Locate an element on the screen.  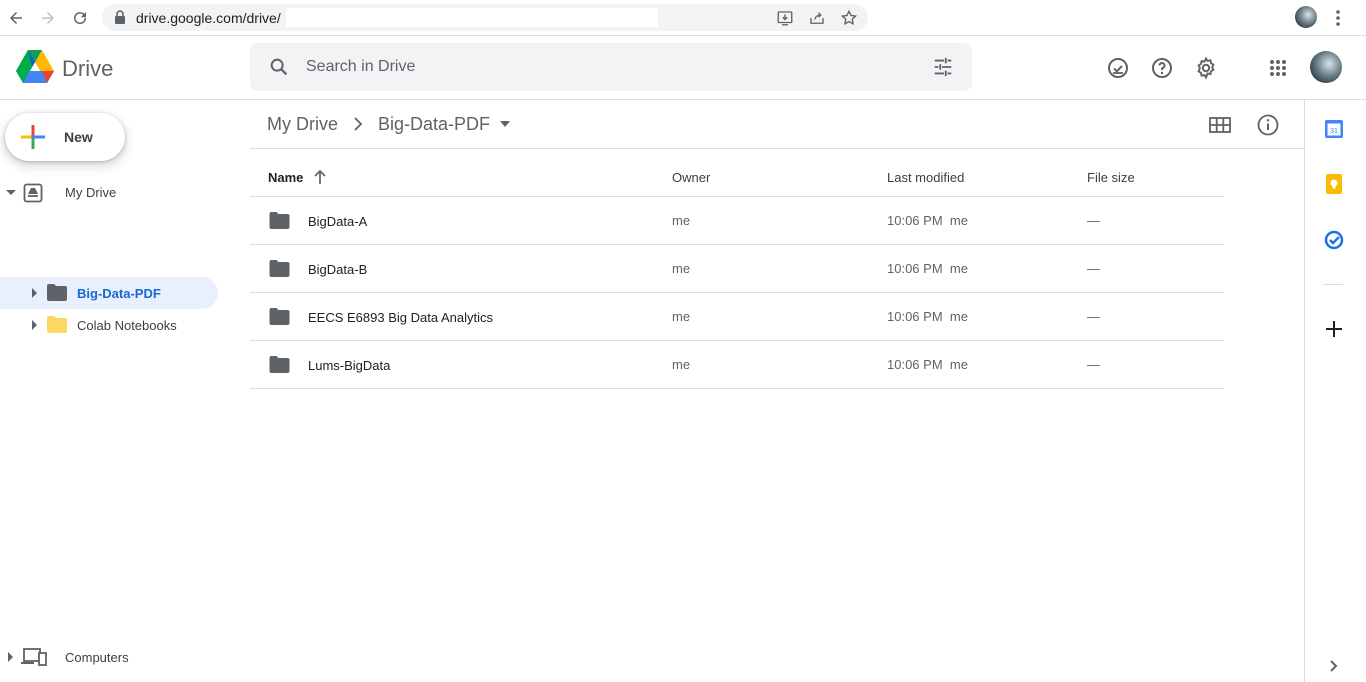
lock-icon is located at coordinates (120, 17).